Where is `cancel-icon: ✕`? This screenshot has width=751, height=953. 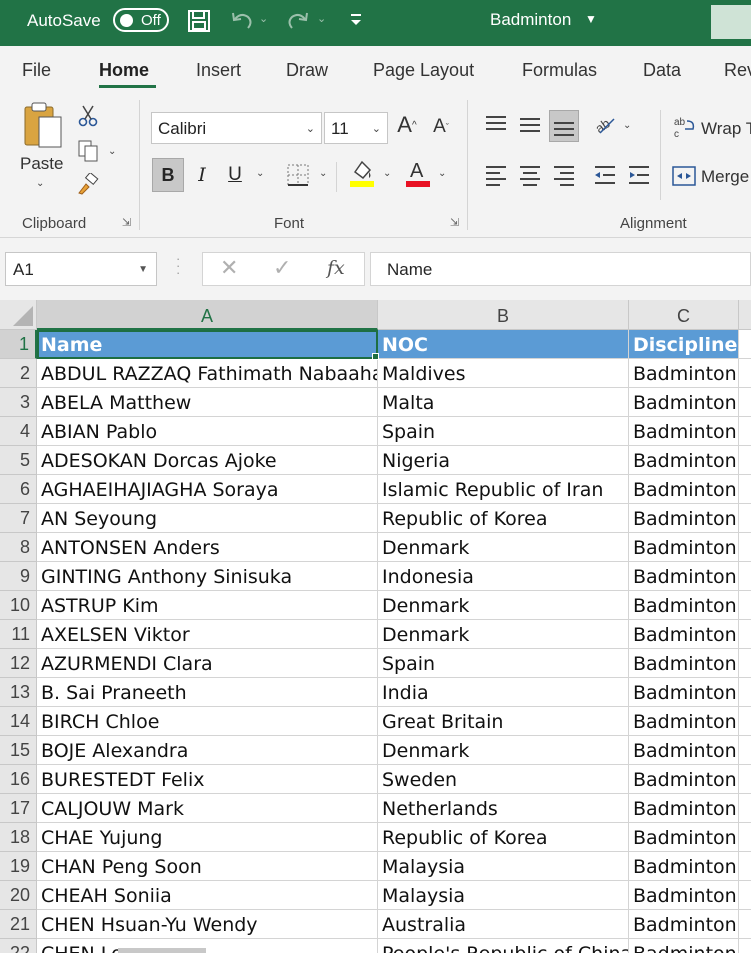 cancel-icon: ✕ is located at coordinates (229, 268).